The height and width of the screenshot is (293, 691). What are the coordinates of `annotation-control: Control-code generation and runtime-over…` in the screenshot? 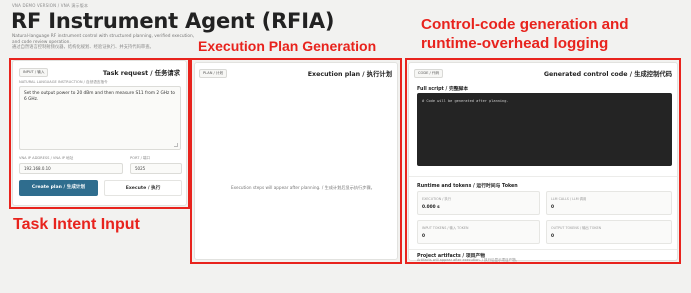 It's located at (525, 34).